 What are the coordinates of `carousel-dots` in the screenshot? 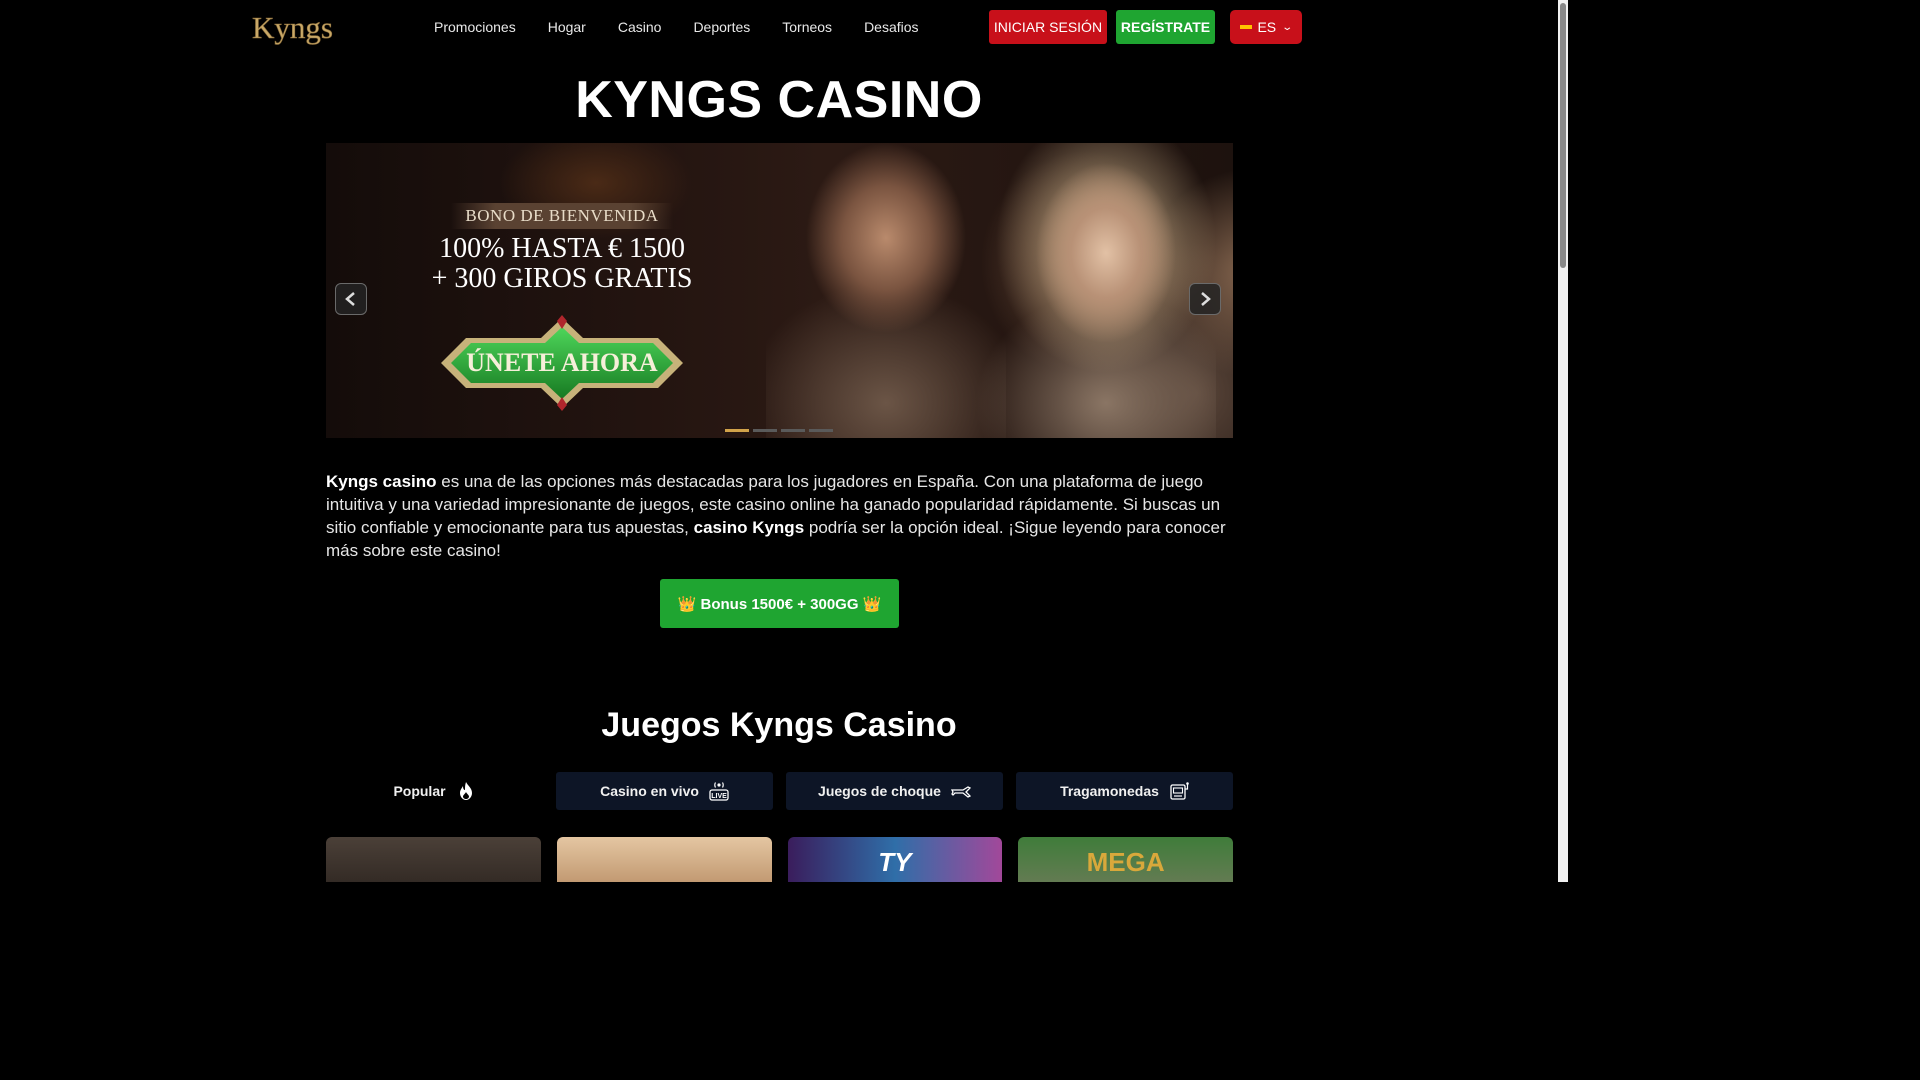 It's located at (779, 430).